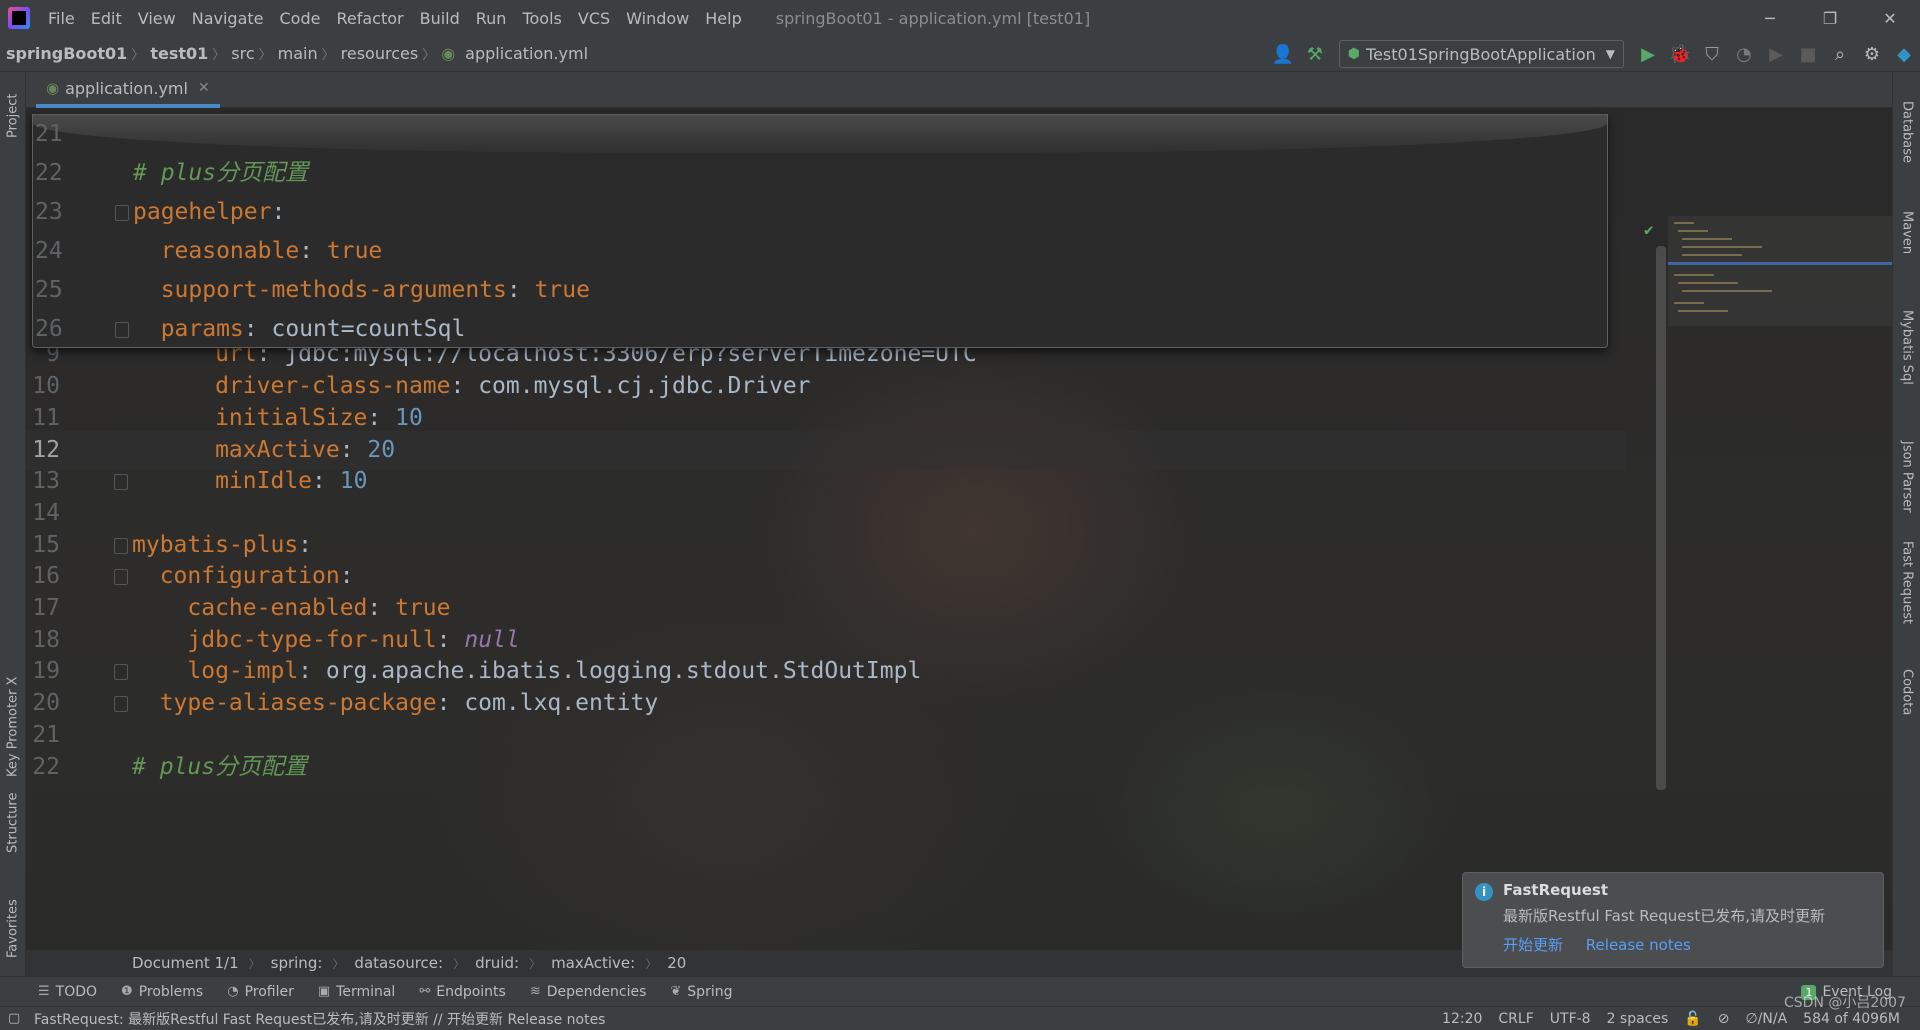 The height and width of the screenshot is (1030, 1920). I want to click on todo-tool-button: ☰ TODO, so click(67, 992).